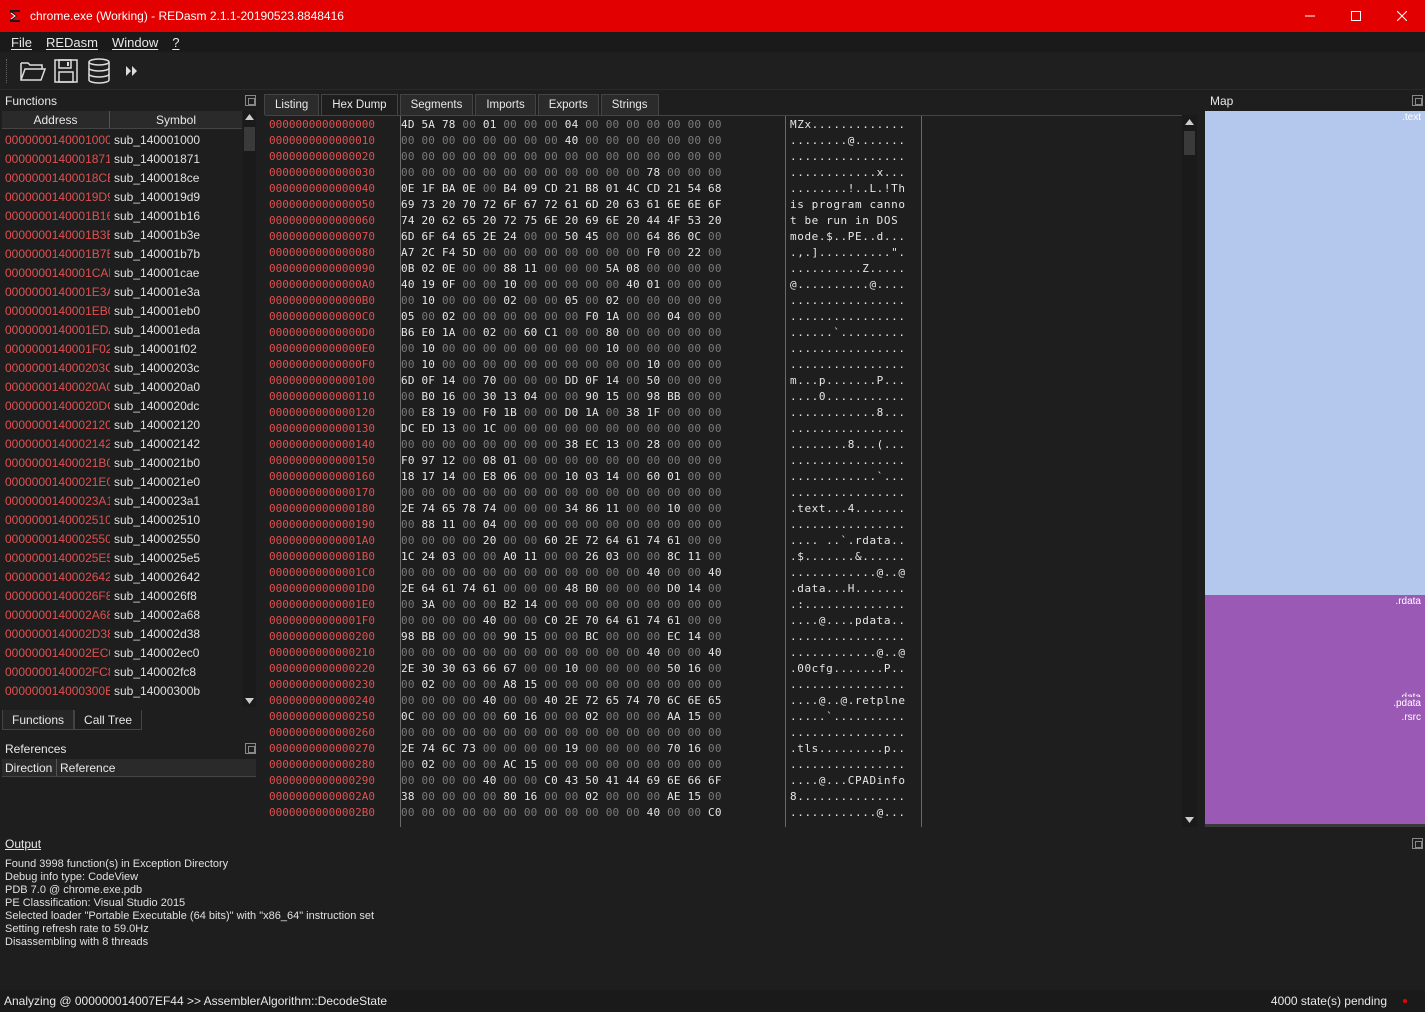 Image resolution: width=1425 pixels, height=1012 pixels. What do you see at coordinates (853, 780) in the screenshot?
I see `hex-ascii: ....@...CPADinfo` at bounding box center [853, 780].